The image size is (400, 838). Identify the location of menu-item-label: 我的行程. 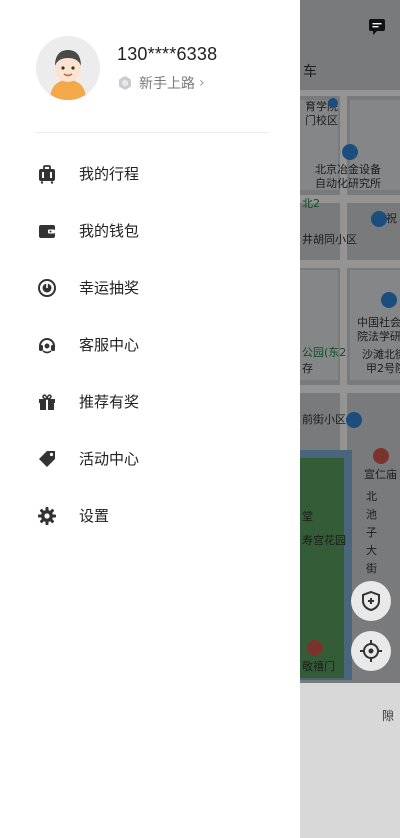
(109, 174).